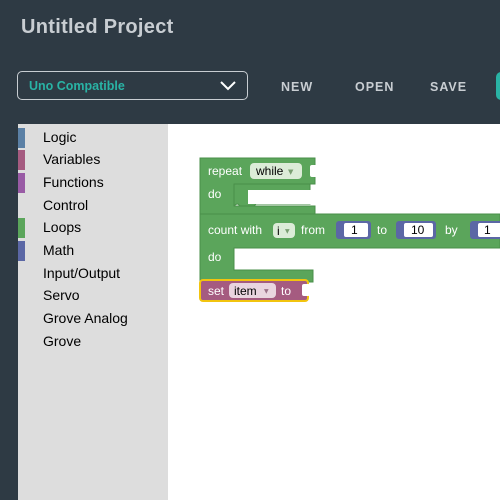 The width and height of the screenshot is (500, 500). Describe the element at coordinates (97, 27) in the screenshot. I see `project-title: Untitled Project` at that location.